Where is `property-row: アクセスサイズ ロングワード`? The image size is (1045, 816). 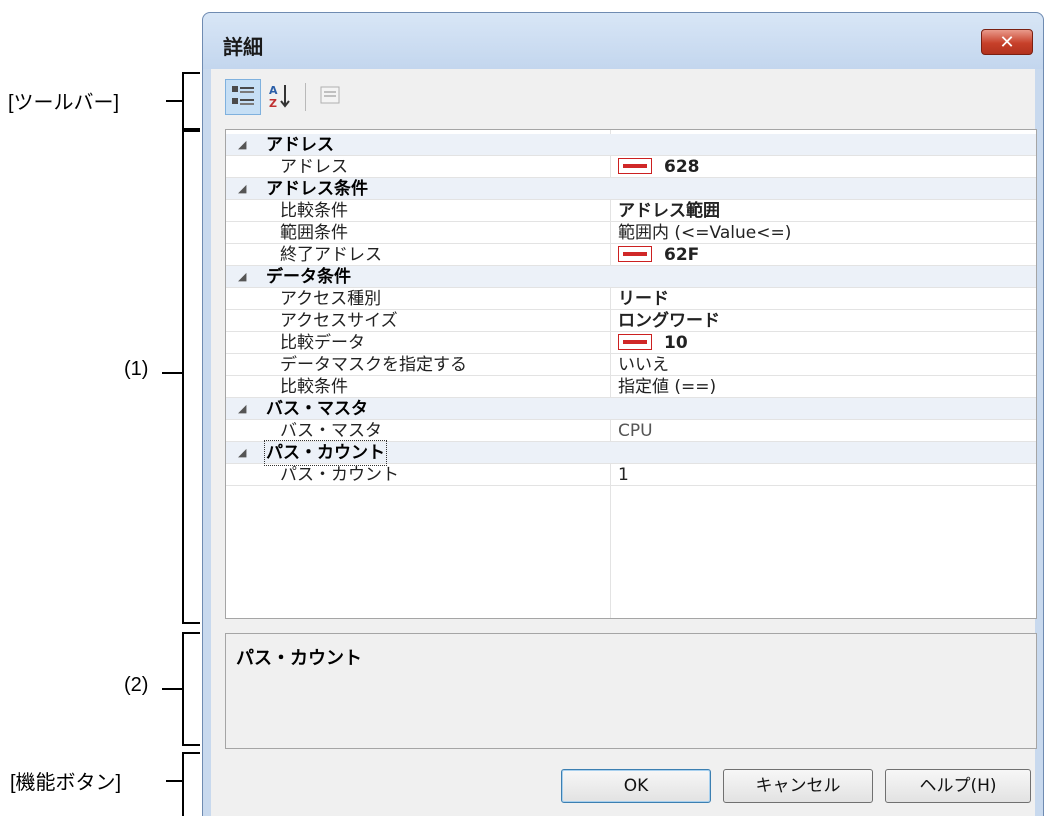 property-row: アクセスサイズ ロングワード is located at coordinates (631, 321).